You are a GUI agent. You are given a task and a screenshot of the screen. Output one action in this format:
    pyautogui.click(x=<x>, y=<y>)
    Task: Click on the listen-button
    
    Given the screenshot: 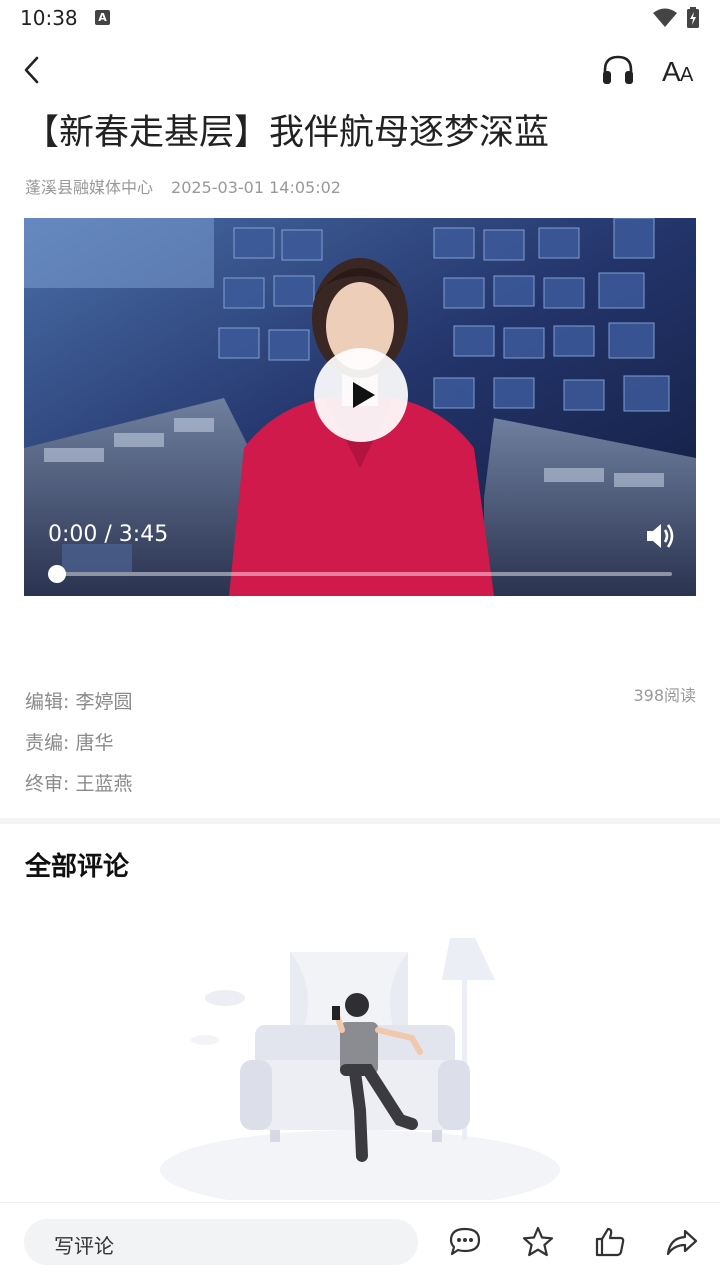 What is the action you would take?
    pyautogui.click(x=618, y=70)
    